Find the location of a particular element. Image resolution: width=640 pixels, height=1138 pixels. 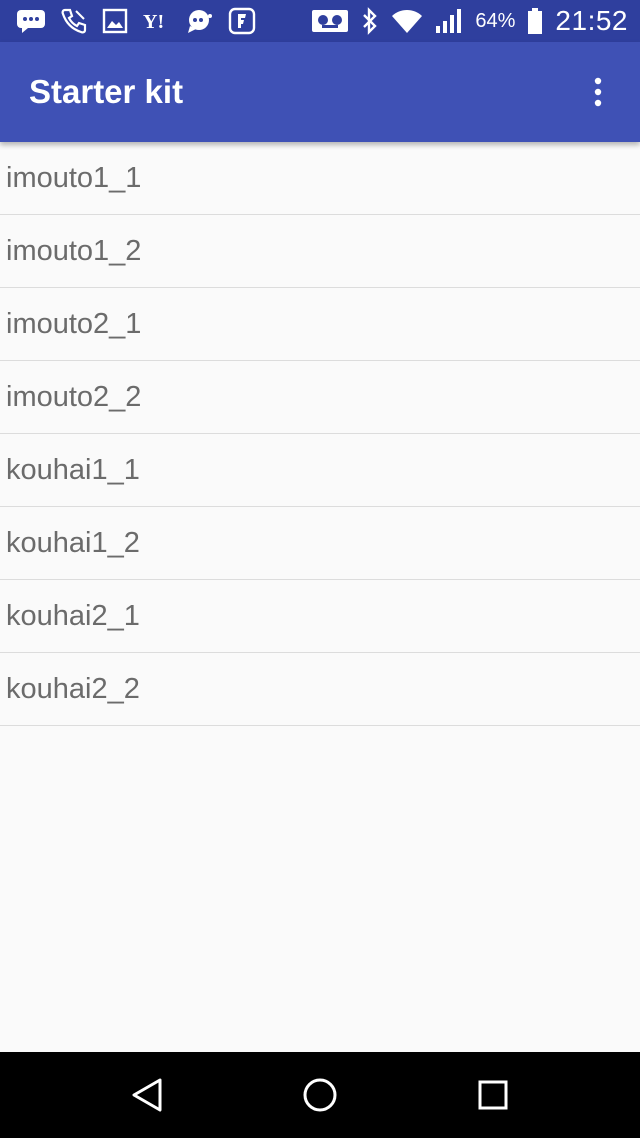

list-item-label: imouto2_1 is located at coordinates (74, 323).